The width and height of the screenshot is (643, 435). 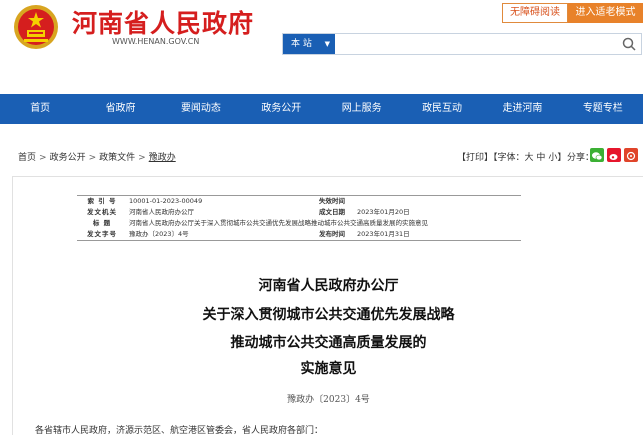 What do you see at coordinates (179, 430) in the screenshot?
I see `document-salutation: 各省辖市人民政府，济源示范区、航空港区管委会，省人民政府各部门：` at bounding box center [179, 430].